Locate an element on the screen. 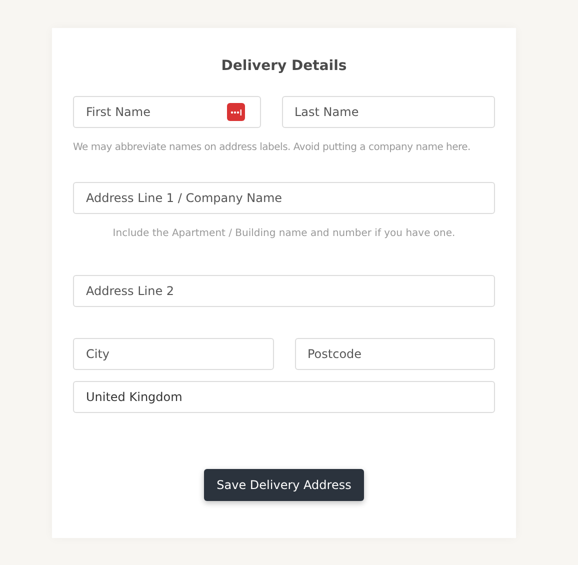  save-button: Save Delivery Address is located at coordinates (284, 485).